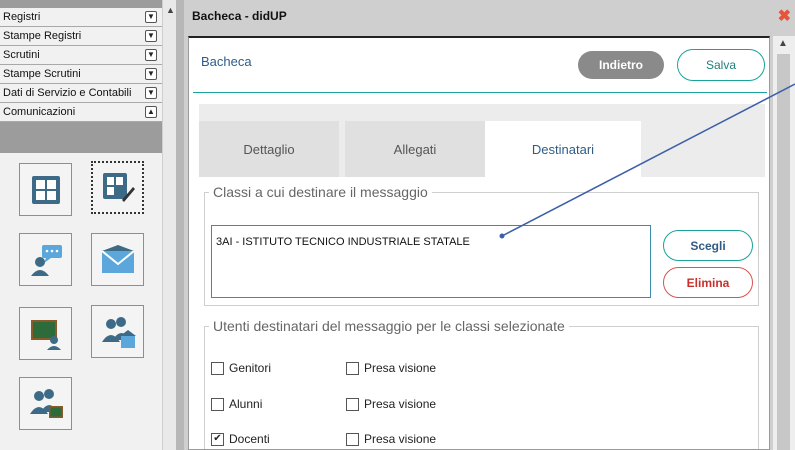  I want to click on menu-registri: Registri ▼, so click(81, 17).